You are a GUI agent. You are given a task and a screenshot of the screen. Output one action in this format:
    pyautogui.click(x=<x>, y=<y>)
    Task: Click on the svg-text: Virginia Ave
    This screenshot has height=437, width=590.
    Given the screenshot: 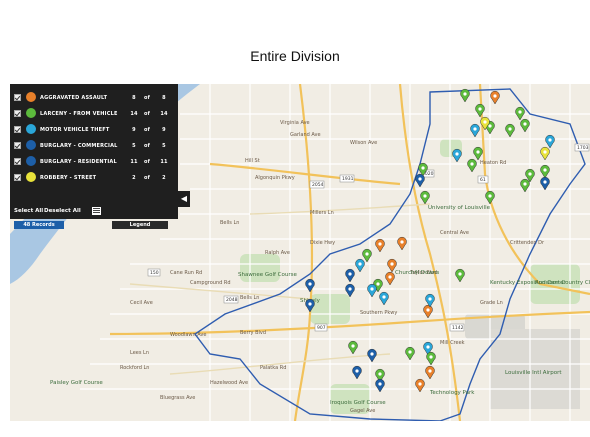 What is the action you would take?
    pyautogui.click(x=295, y=123)
    